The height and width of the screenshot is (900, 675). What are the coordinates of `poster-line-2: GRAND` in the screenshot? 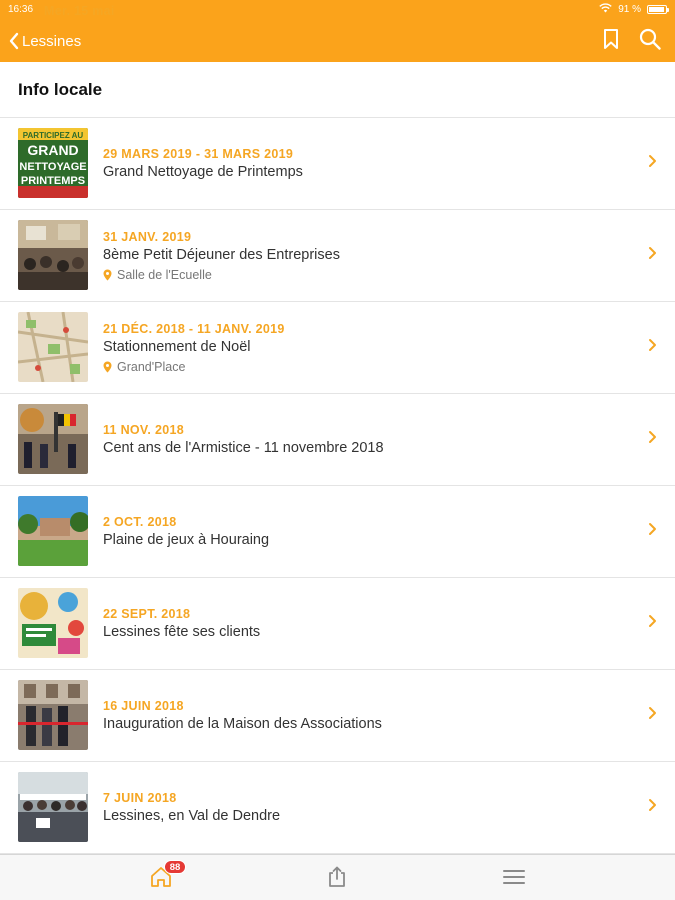 It's located at (52, 150).